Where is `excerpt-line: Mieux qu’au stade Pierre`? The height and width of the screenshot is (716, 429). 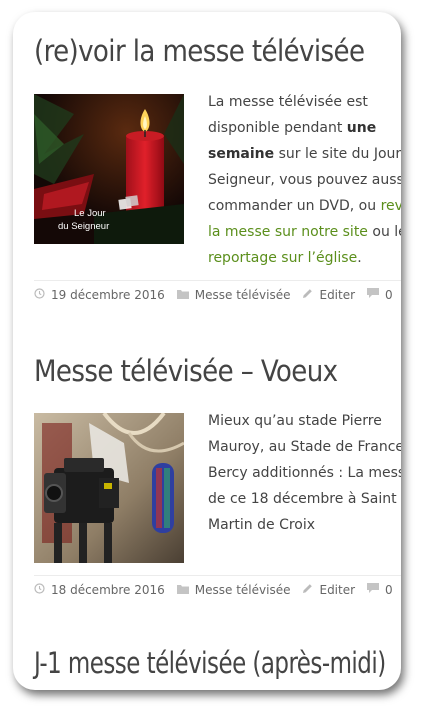
excerpt-line: Mieux qu’au stade Pierre is located at coordinates (295, 421).